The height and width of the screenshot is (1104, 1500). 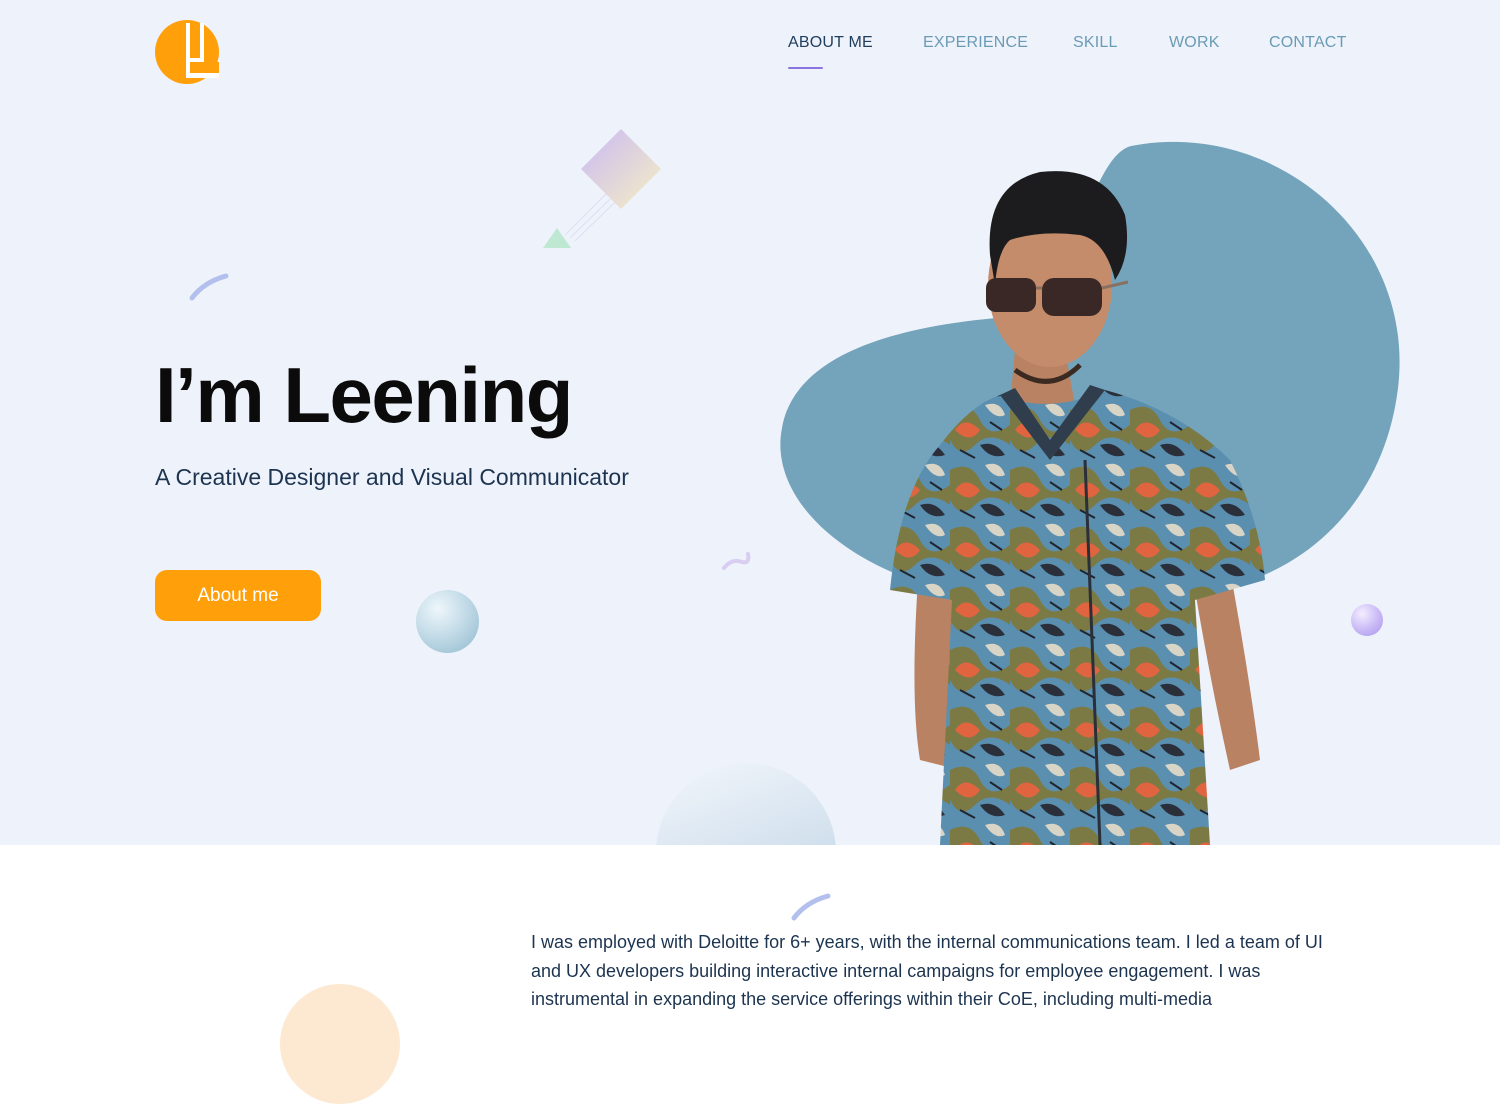 What do you see at coordinates (447, 621) in the screenshot?
I see `sphere-decoration` at bounding box center [447, 621].